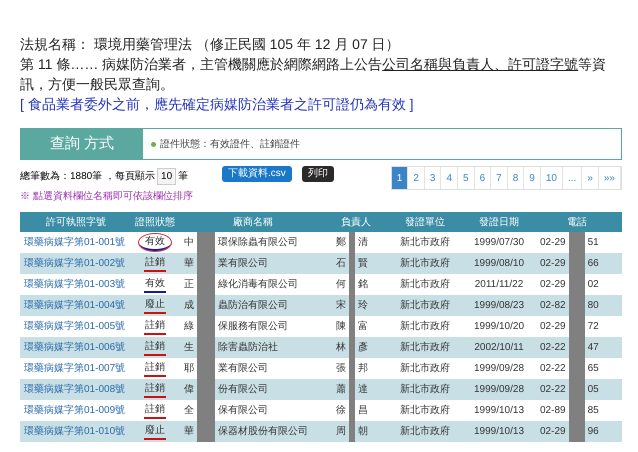 The image size is (638, 452). What do you see at coordinates (593, 390) in the screenshot?
I see `phone-number: 05` at bounding box center [593, 390].